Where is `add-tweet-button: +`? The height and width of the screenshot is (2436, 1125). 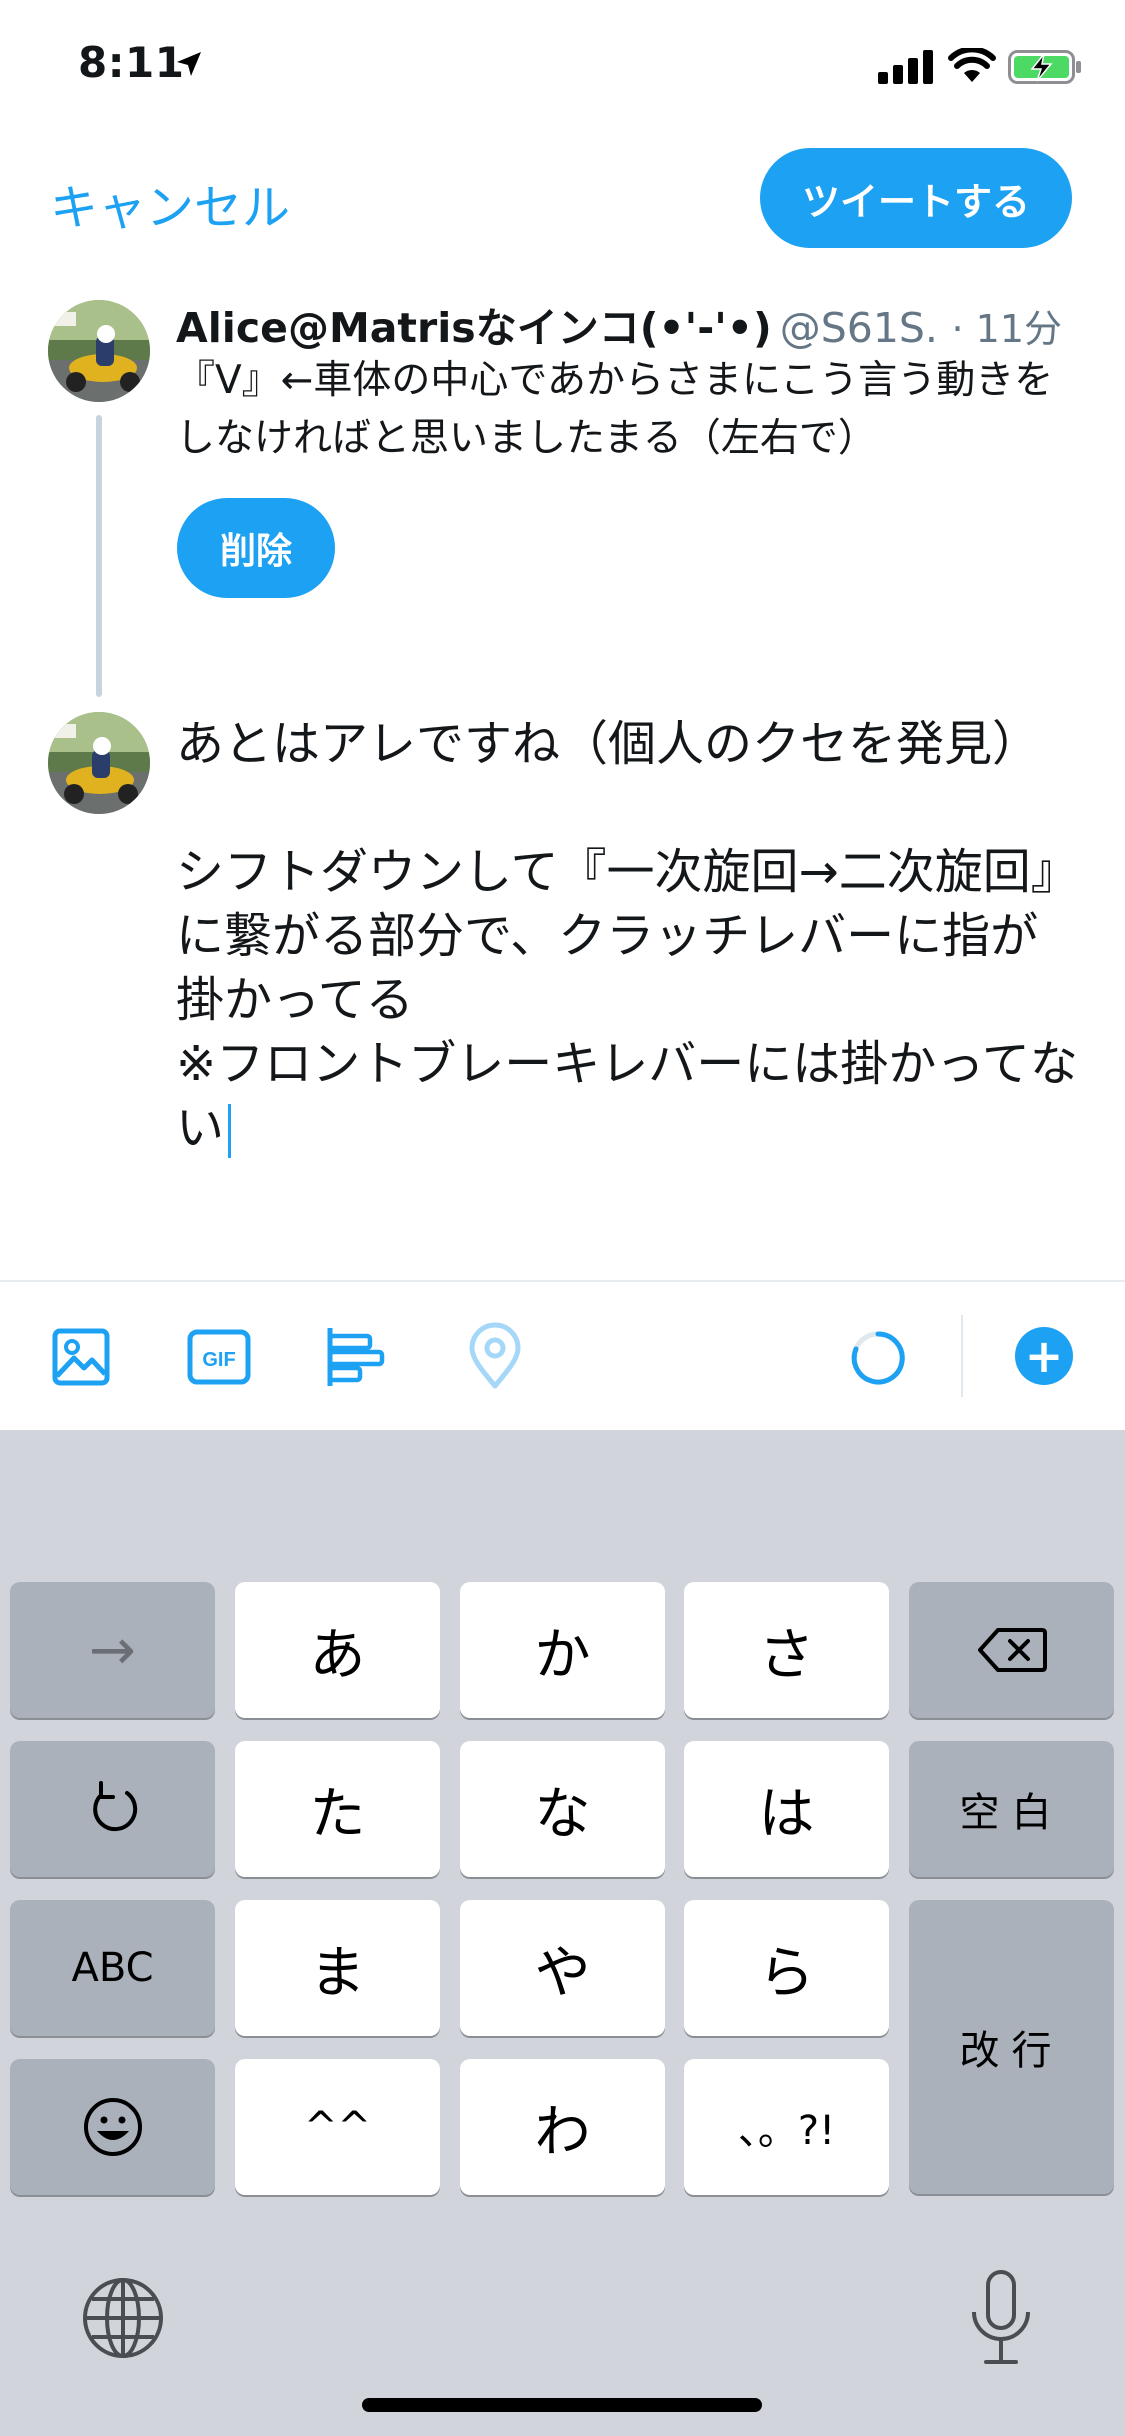 add-tweet-button: + is located at coordinates (1044, 1356).